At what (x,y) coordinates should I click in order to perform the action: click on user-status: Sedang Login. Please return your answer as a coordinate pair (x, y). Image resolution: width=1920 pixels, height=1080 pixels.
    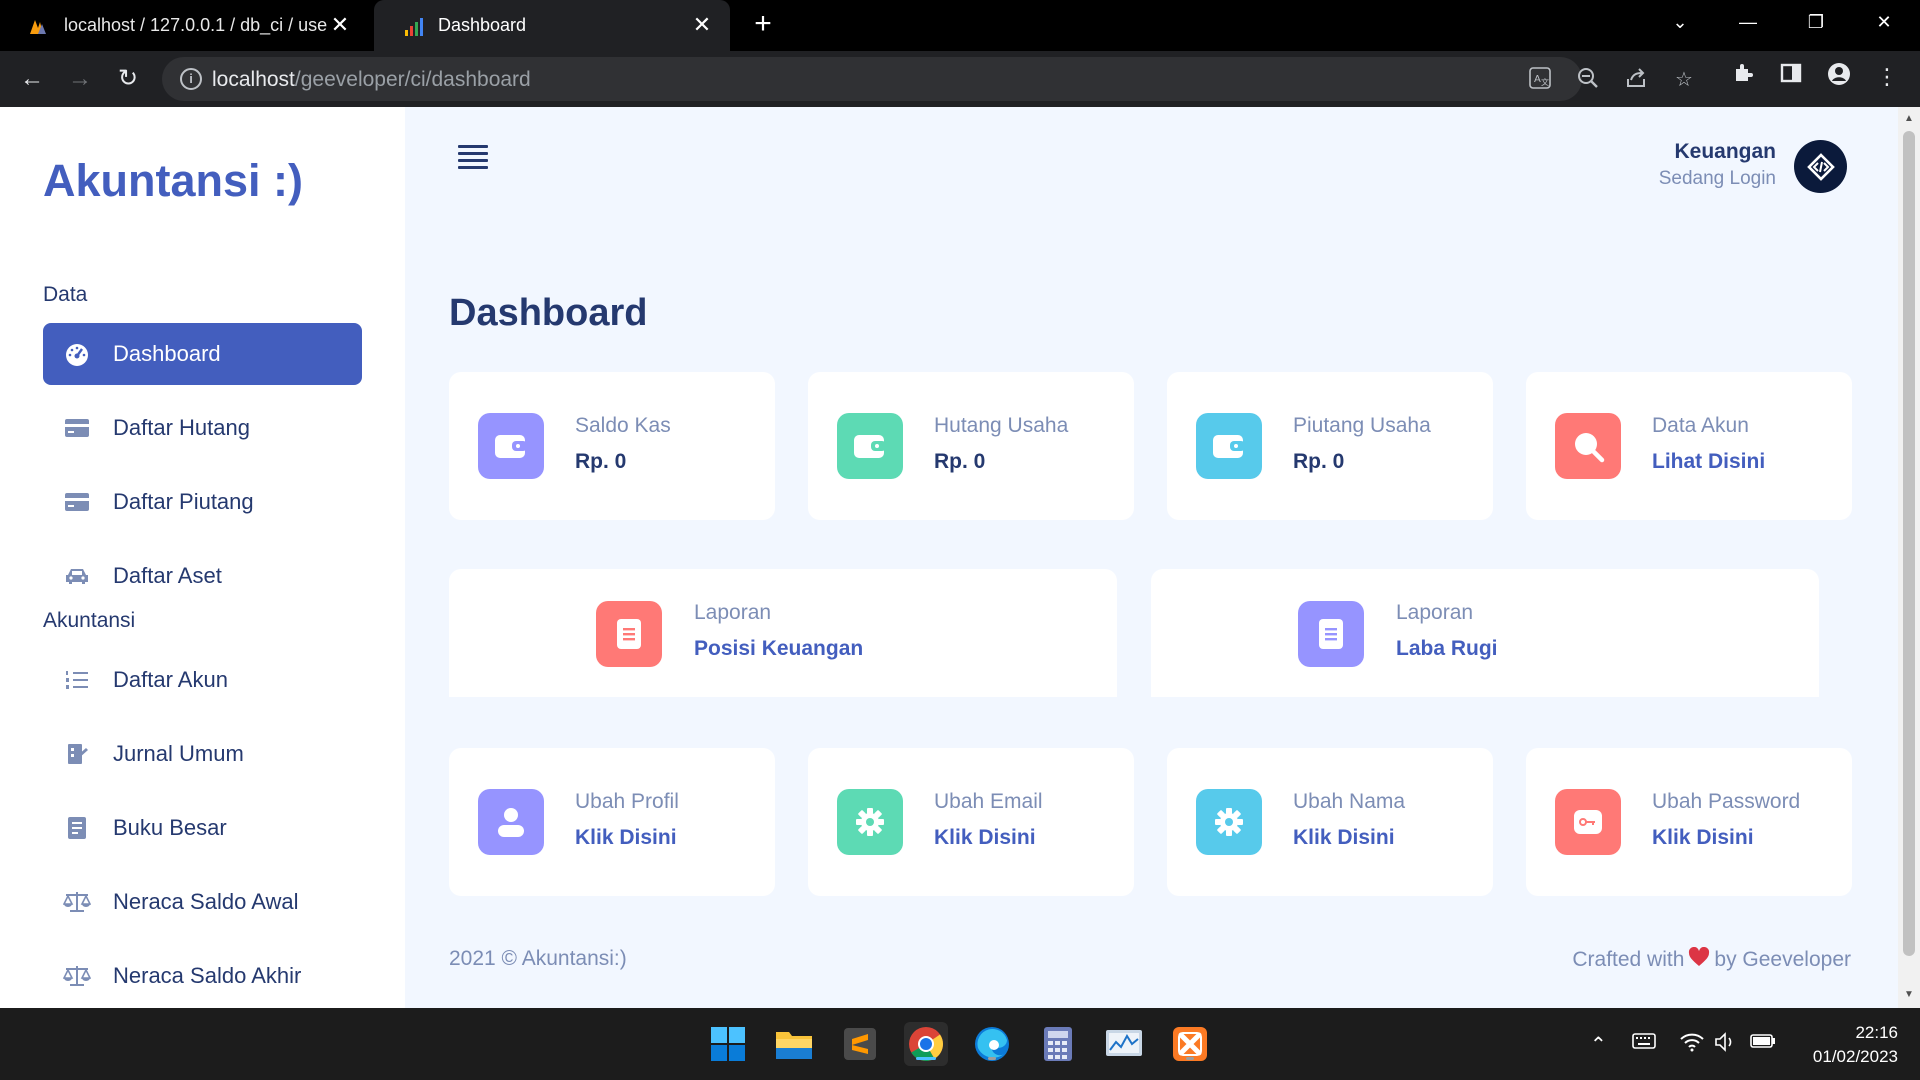
    Looking at the image, I should click on (1717, 178).